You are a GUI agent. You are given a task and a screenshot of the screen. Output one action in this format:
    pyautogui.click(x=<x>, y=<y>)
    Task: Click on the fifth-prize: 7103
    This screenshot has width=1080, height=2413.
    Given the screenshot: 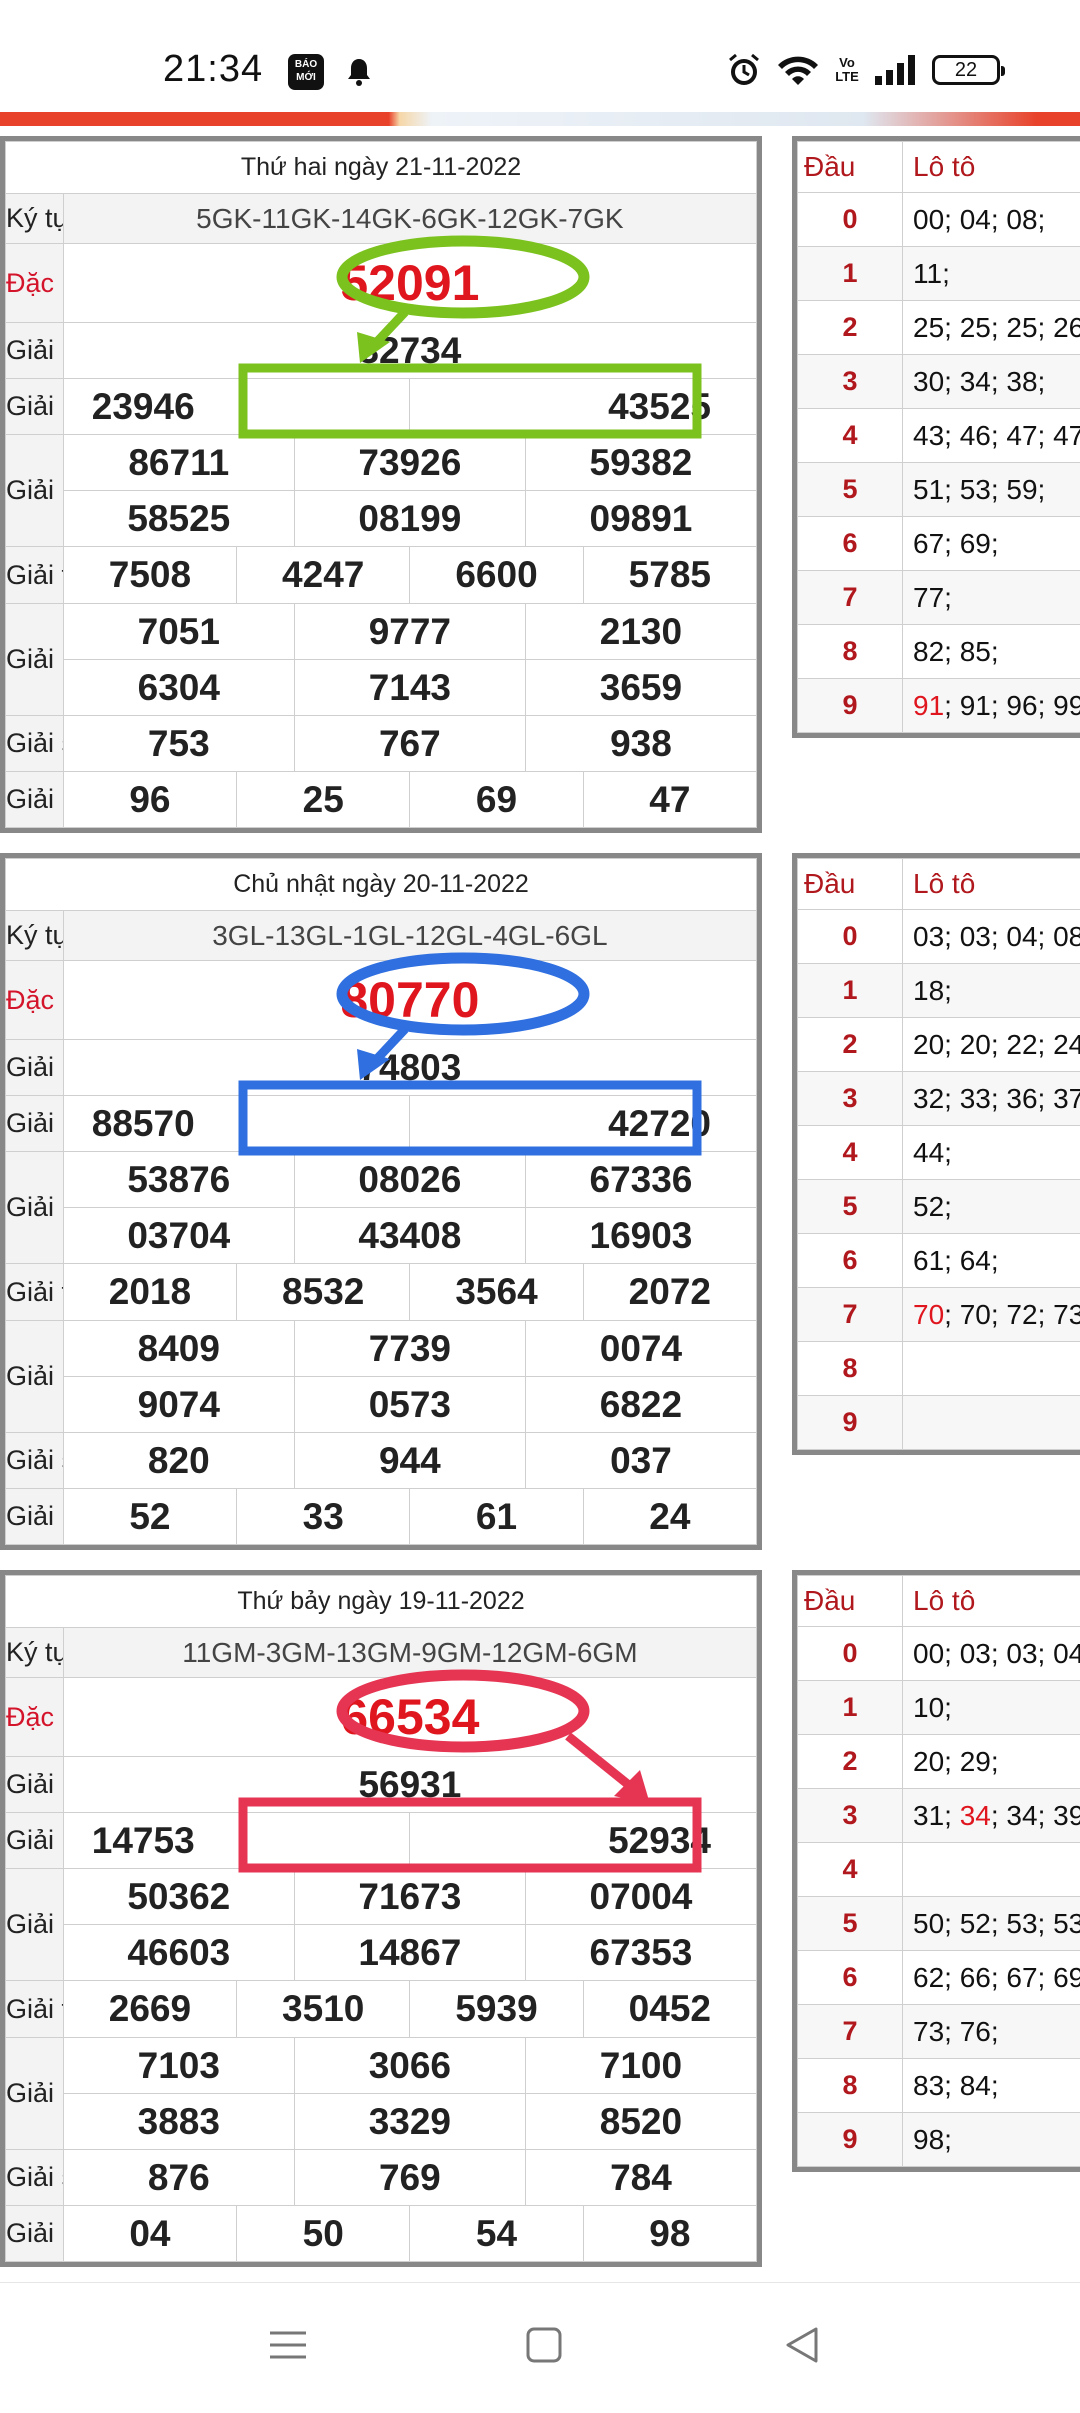 What is the action you would take?
    pyautogui.click(x=178, y=2066)
    